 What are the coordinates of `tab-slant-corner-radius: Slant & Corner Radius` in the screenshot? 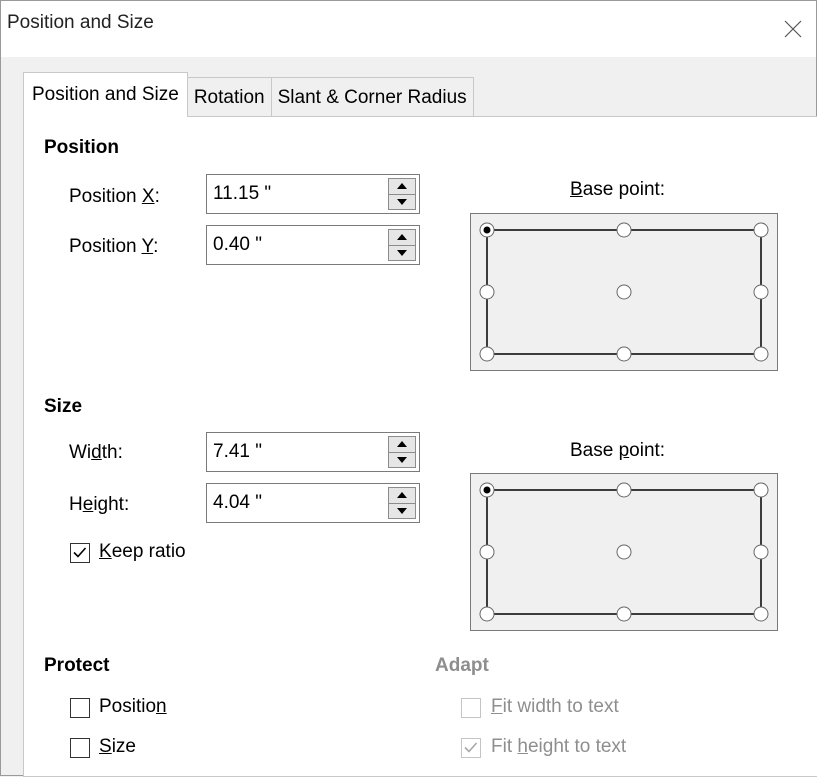 It's located at (372, 97).